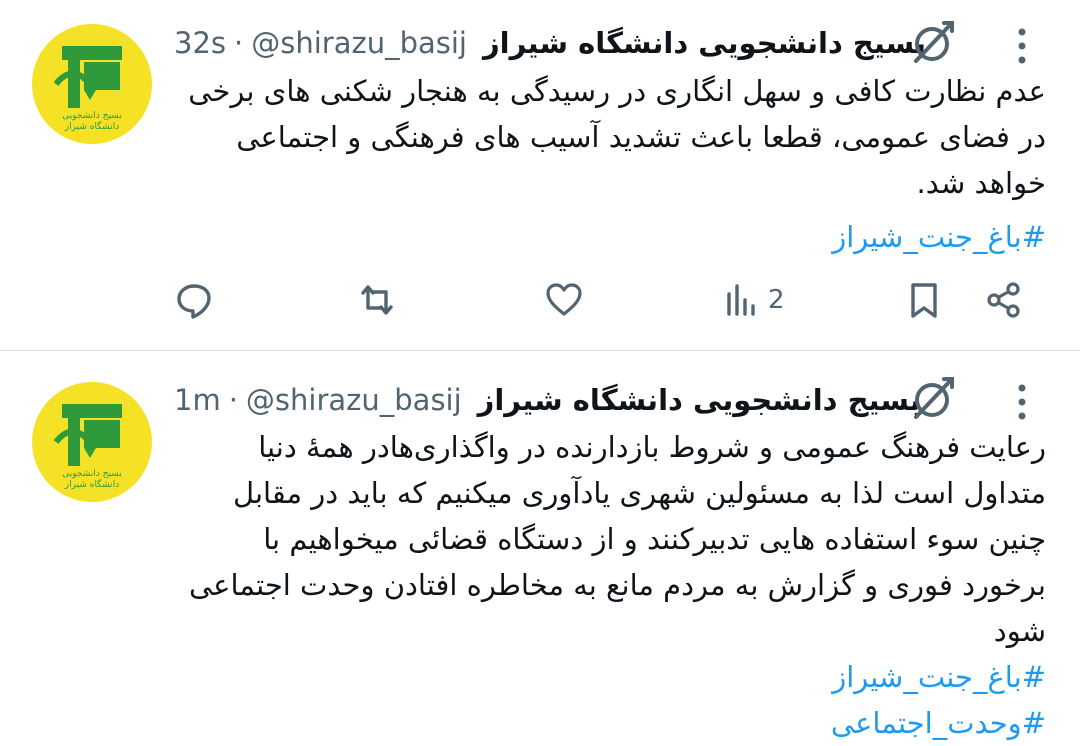  Describe the element at coordinates (197, 400) in the screenshot. I see `timestamp: 1m` at that location.